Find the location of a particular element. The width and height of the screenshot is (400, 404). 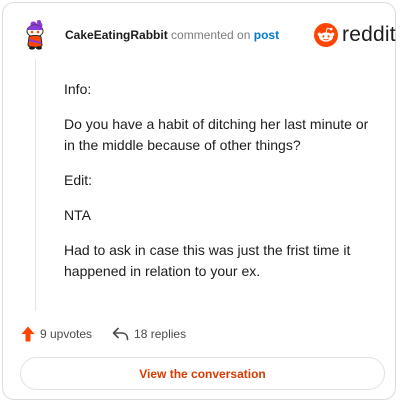

snoo-avatar-icon is located at coordinates (35, 35).